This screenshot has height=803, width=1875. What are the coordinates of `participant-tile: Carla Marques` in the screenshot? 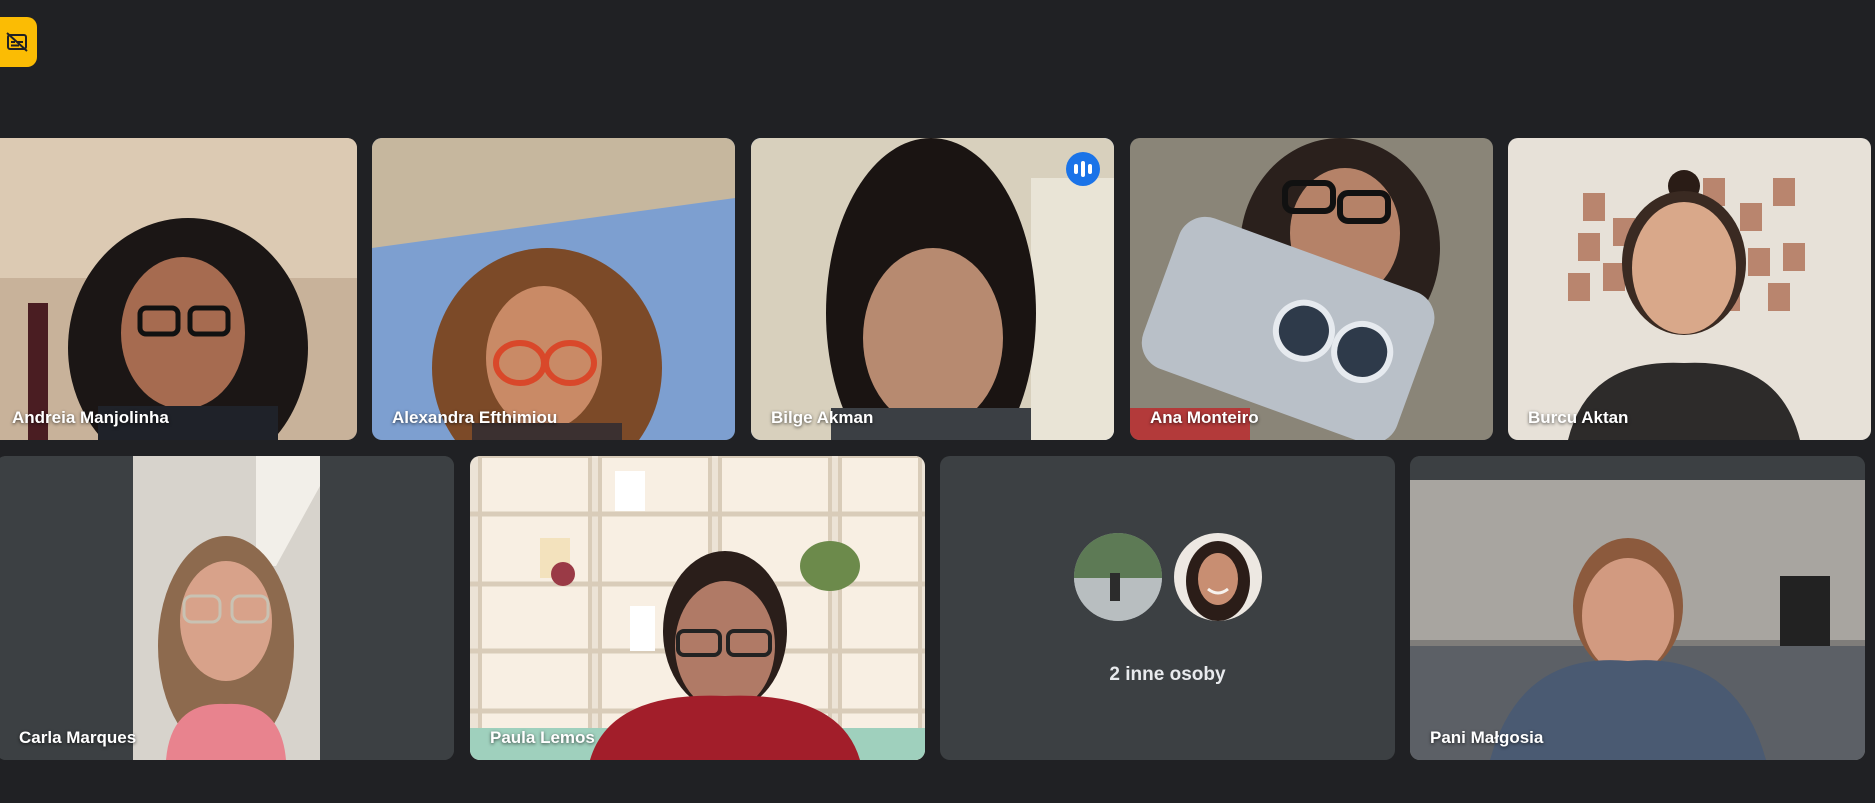 It's located at (227, 608).